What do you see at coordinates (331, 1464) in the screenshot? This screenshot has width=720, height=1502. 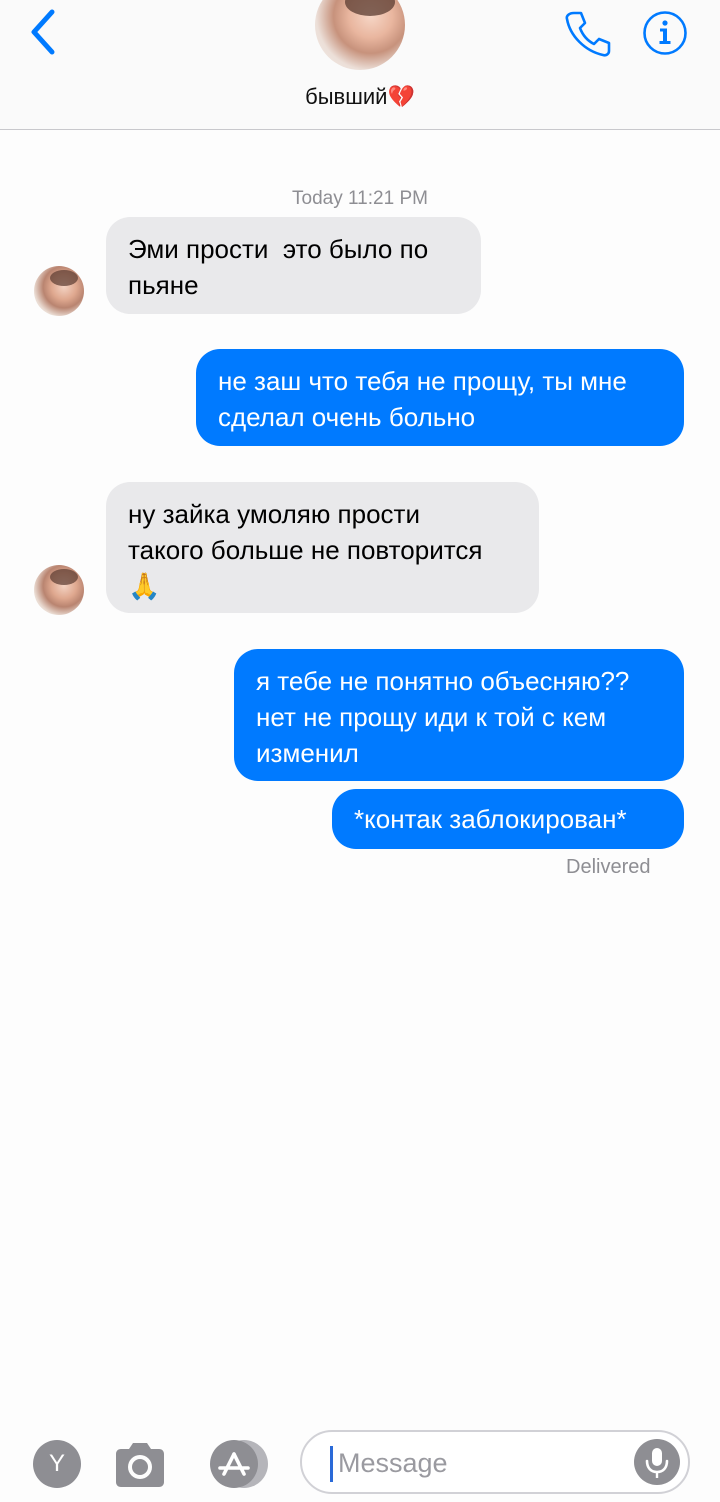 I see `text-caret` at bounding box center [331, 1464].